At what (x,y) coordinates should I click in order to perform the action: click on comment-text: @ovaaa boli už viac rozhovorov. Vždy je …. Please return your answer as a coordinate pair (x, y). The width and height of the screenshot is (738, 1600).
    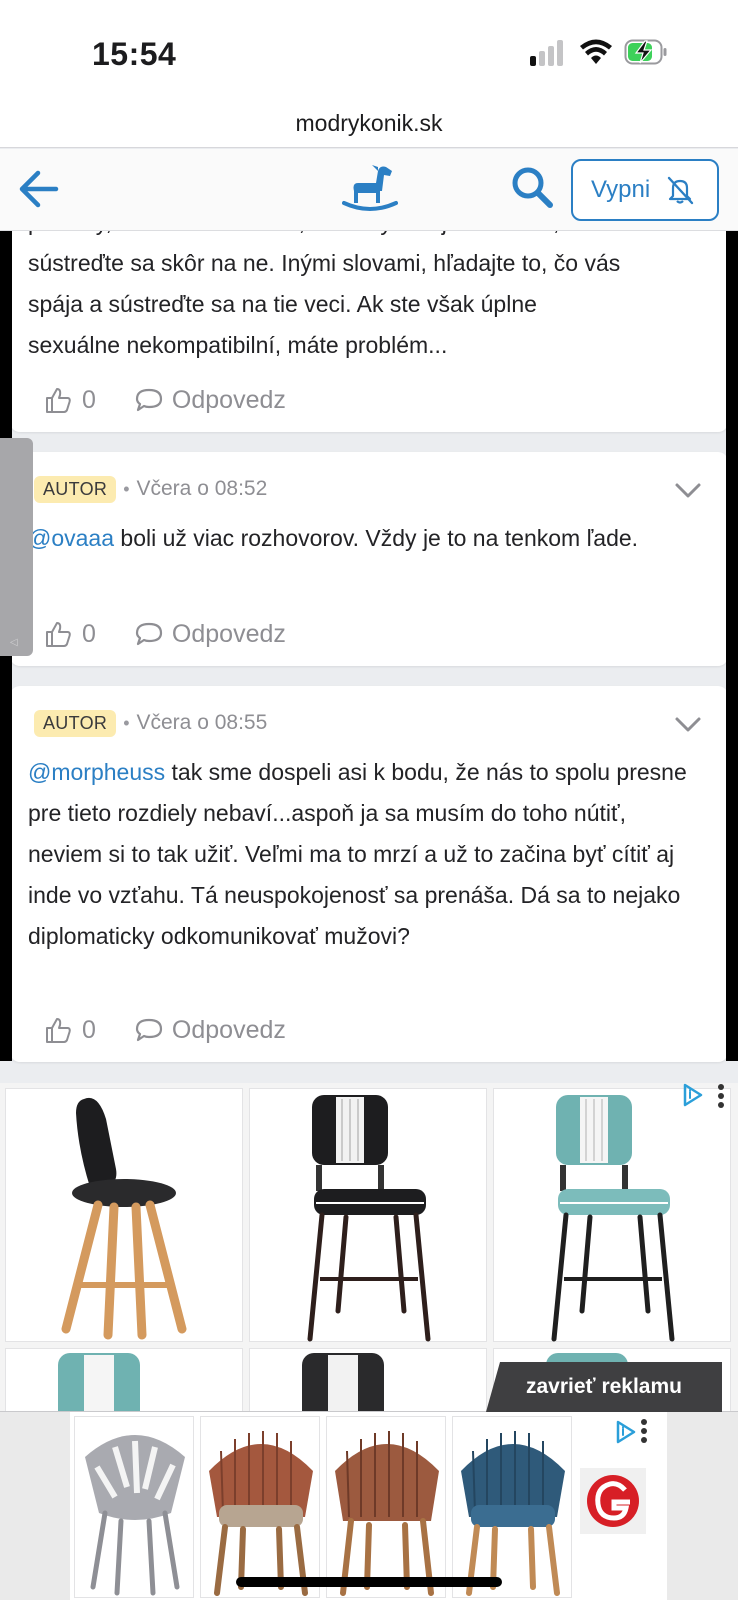
    Looking at the image, I should click on (367, 538).